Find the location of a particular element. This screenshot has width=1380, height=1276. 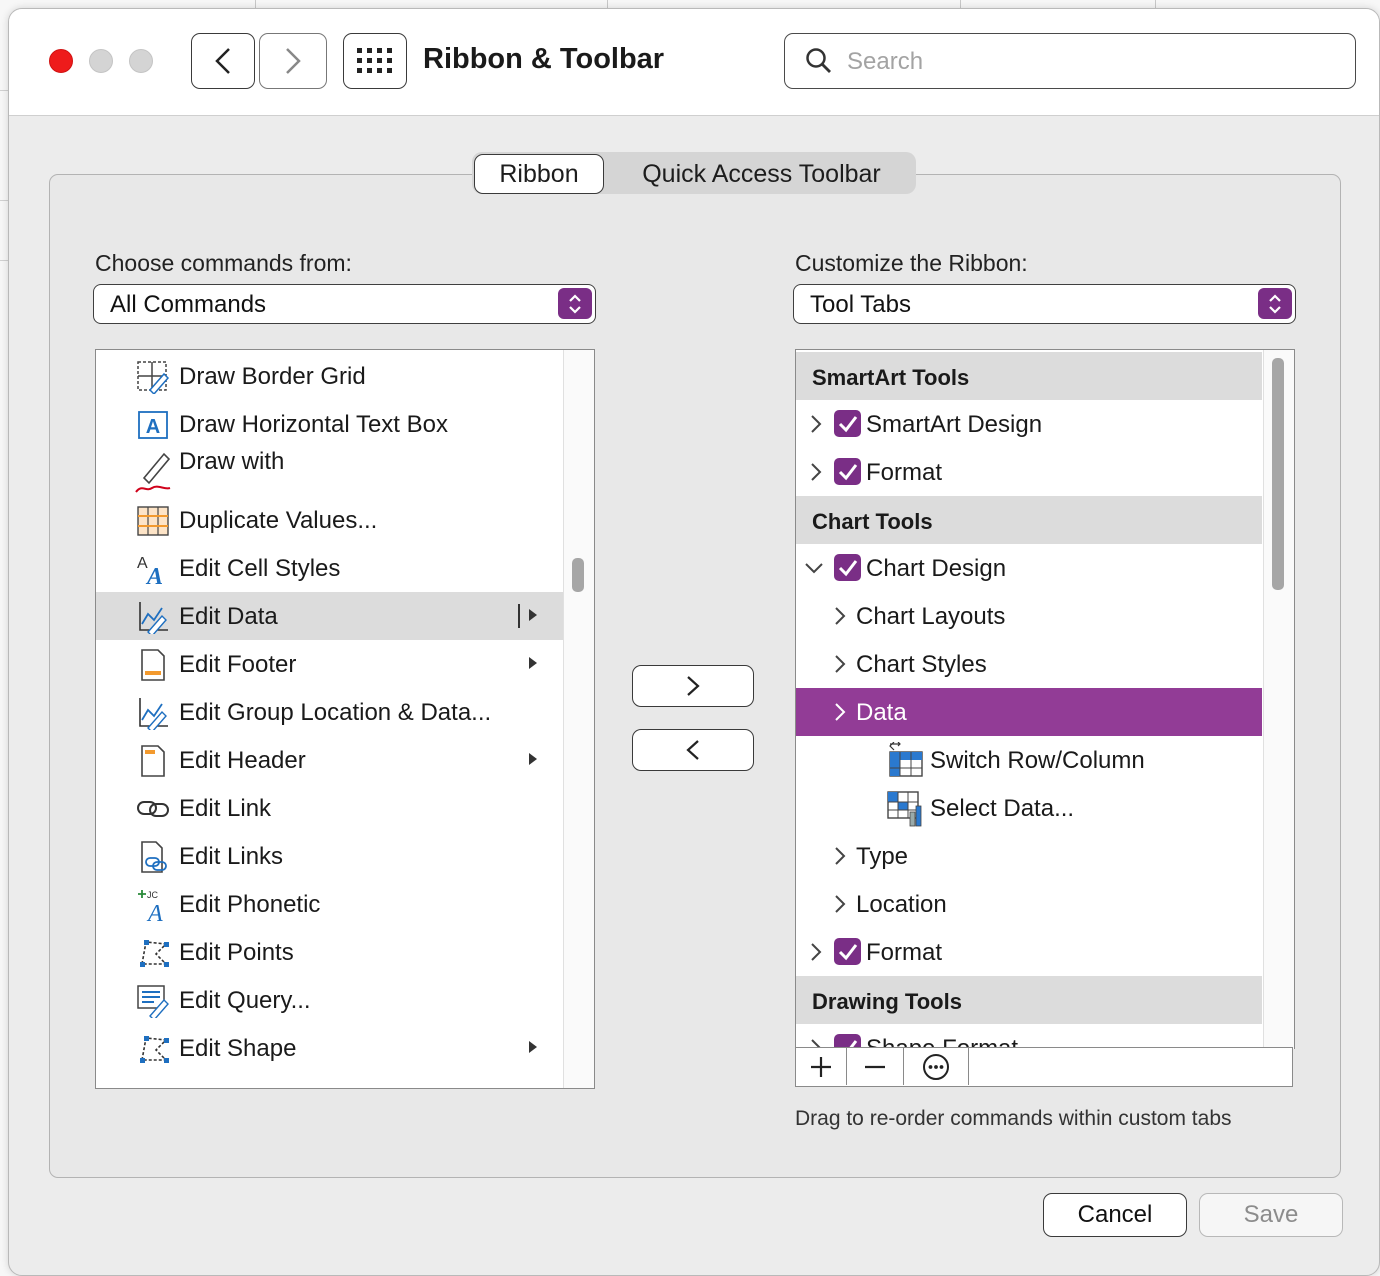

title-bar: Ribbon & Toolbar is located at coordinates (694, 62).